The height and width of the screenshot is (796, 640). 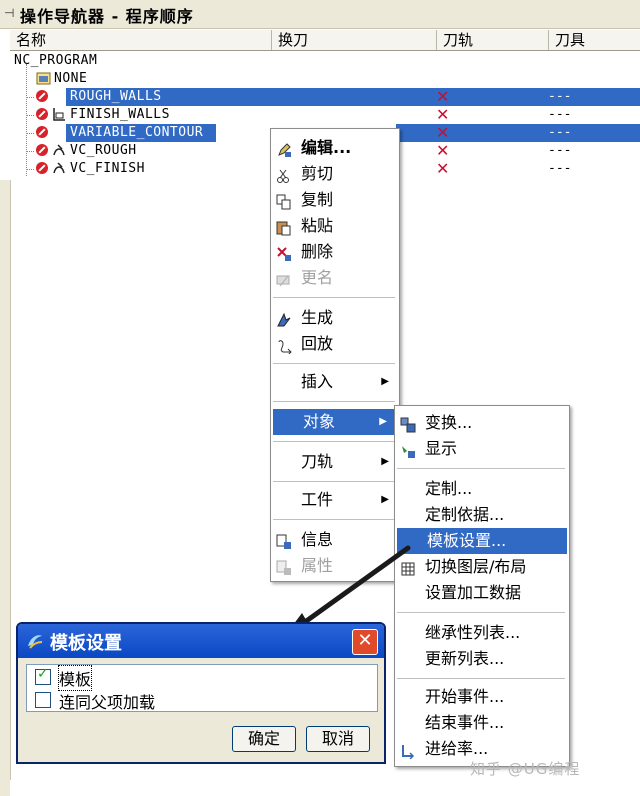 What do you see at coordinates (43, 700) in the screenshot?
I see `load-with-parent-checkbox` at bounding box center [43, 700].